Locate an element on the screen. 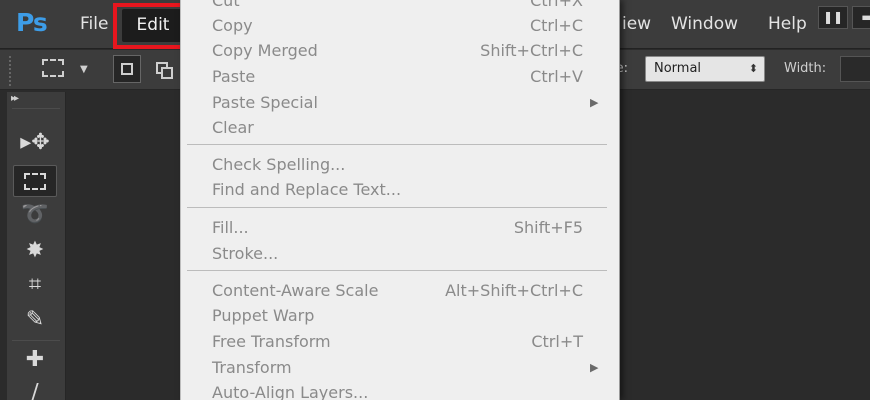 The image size is (870, 400). new-selection-mode-button is located at coordinates (127, 69).